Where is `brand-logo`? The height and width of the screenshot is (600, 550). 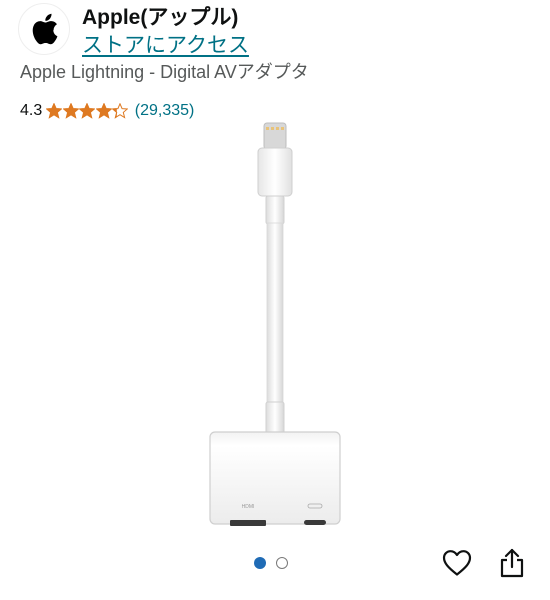
brand-logo is located at coordinates (44, 29).